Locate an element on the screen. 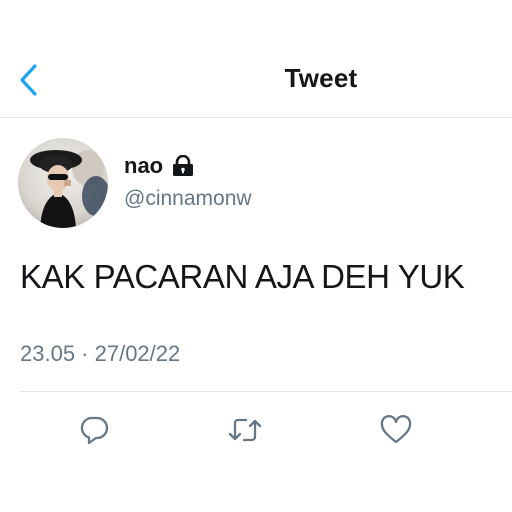  author-name-row: nao is located at coordinates (159, 166).